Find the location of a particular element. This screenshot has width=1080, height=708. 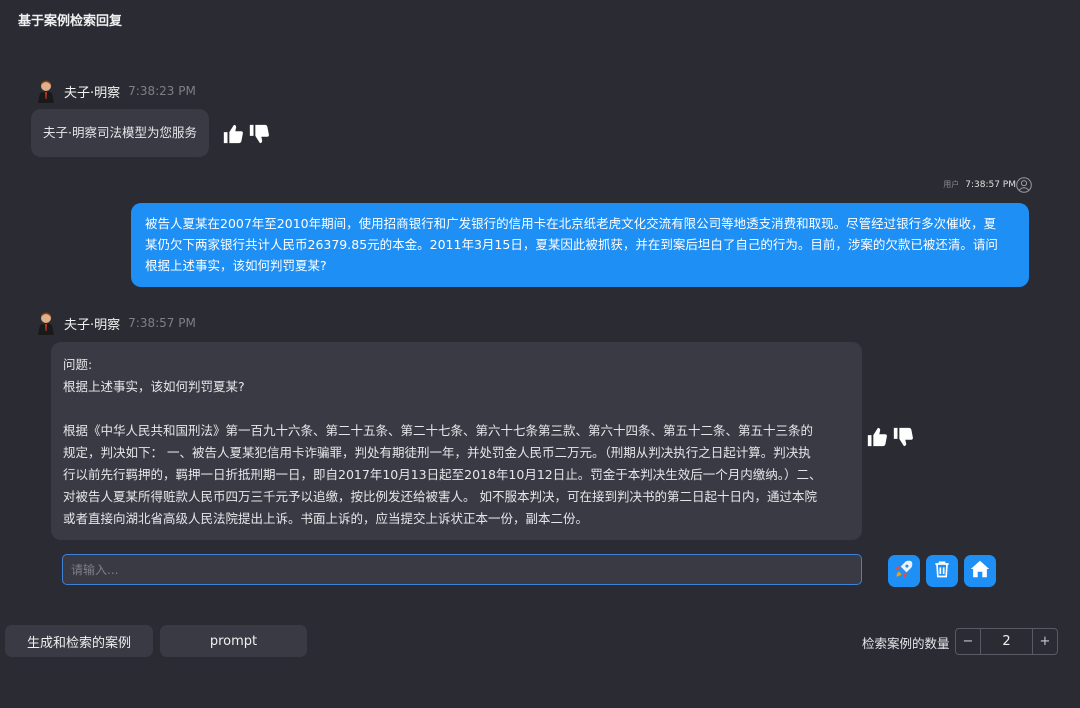

rocket-icon is located at coordinates (904, 571).